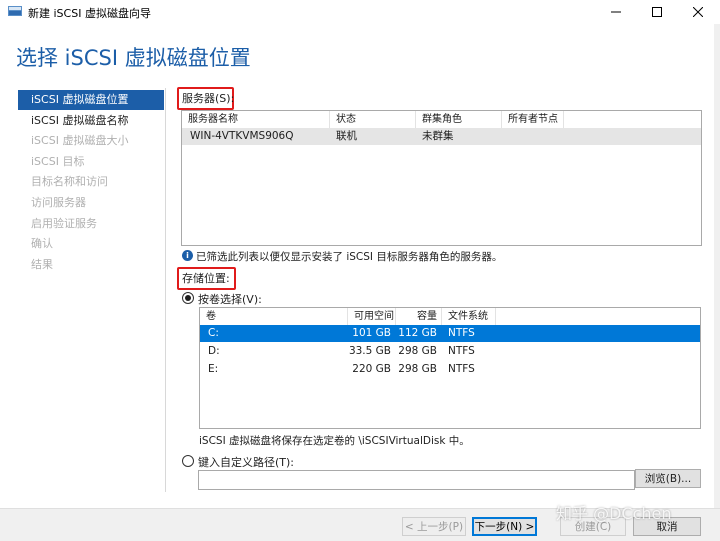 The height and width of the screenshot is (541, 720). I want to click on radio-selected-dot, so click(188, 298).